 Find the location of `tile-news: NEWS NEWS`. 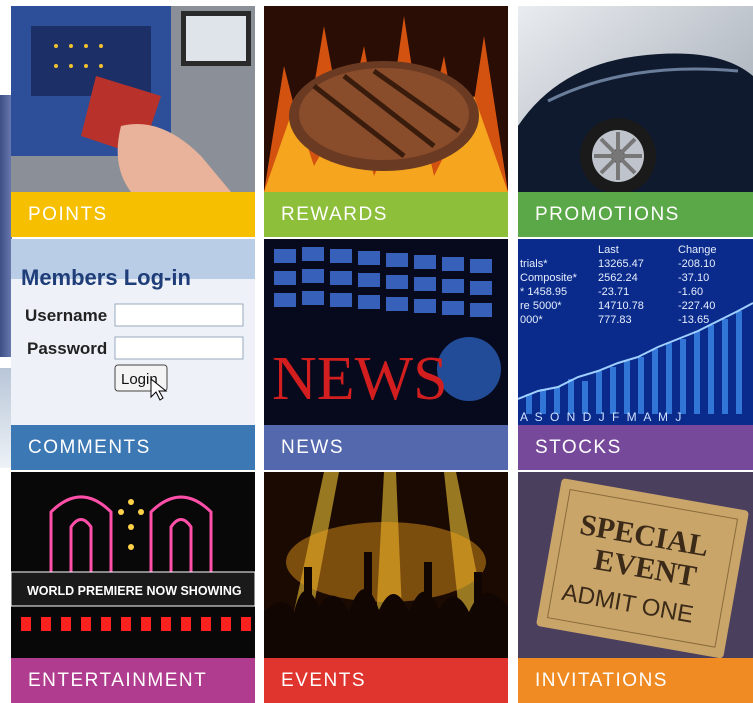

tile-news: NEWS NEWS is located at coordinates (386, 354).